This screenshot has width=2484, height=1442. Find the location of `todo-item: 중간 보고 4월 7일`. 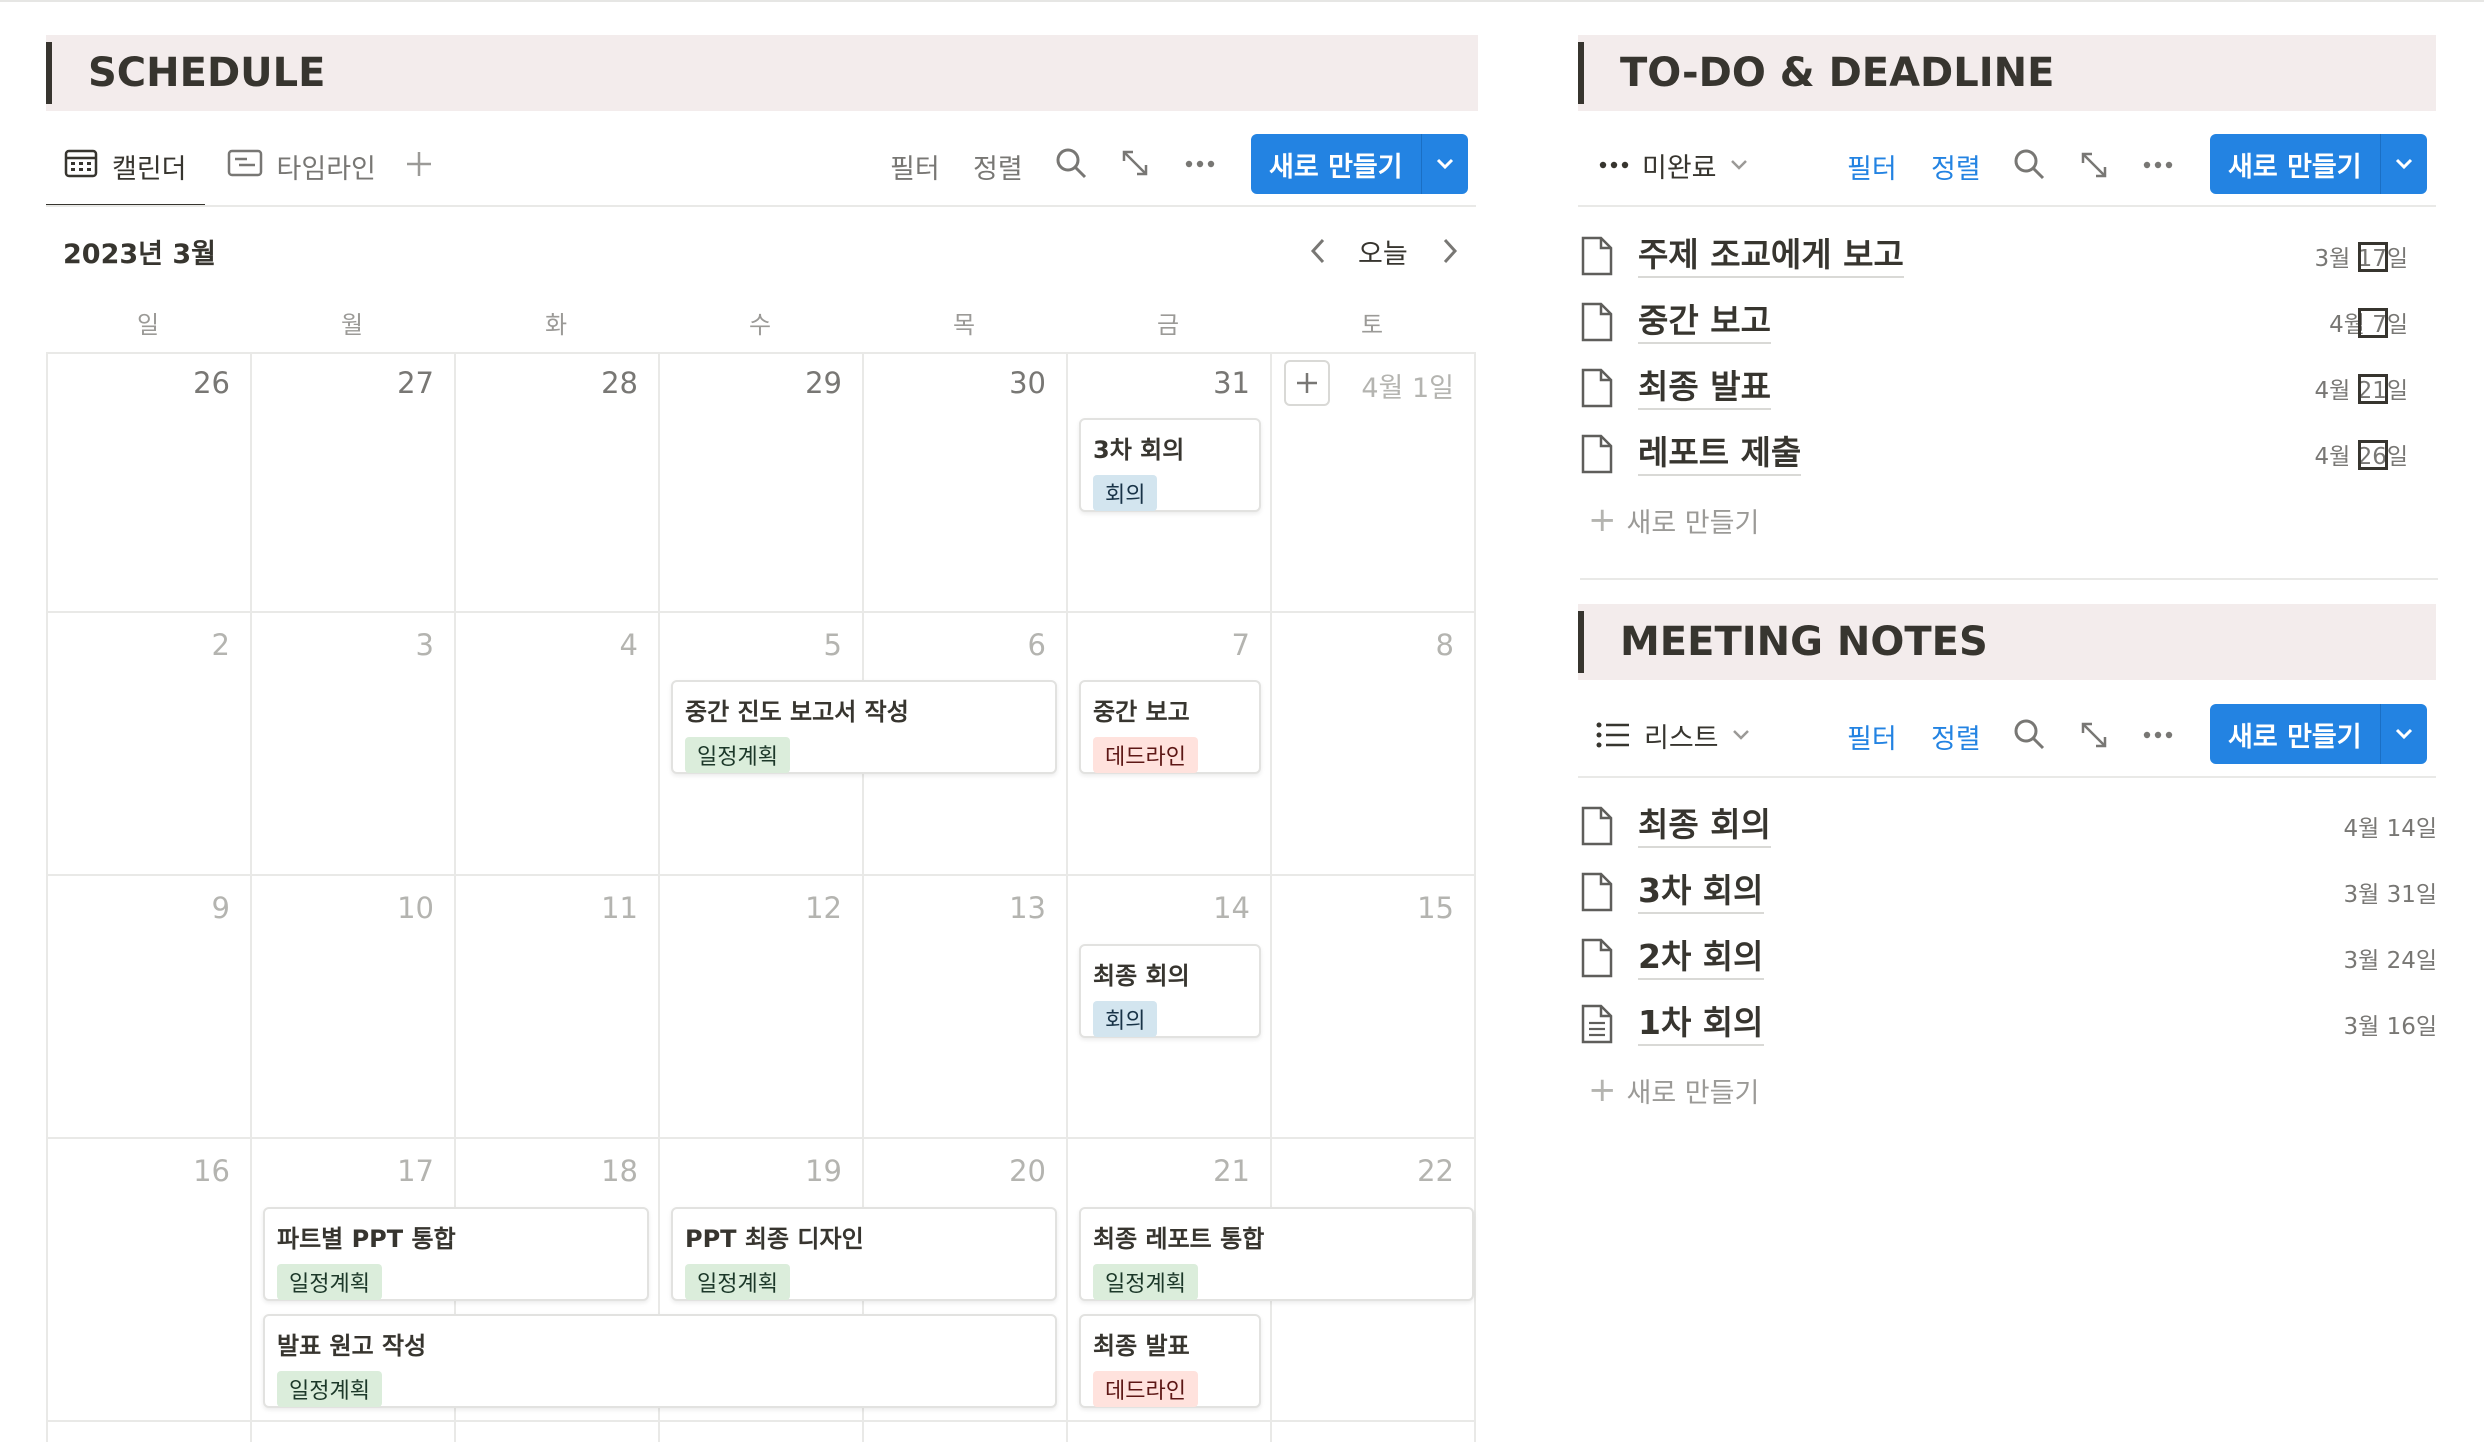

todo-item: 중간 보고 4월 7일 is located at coordinates (2010, 322).